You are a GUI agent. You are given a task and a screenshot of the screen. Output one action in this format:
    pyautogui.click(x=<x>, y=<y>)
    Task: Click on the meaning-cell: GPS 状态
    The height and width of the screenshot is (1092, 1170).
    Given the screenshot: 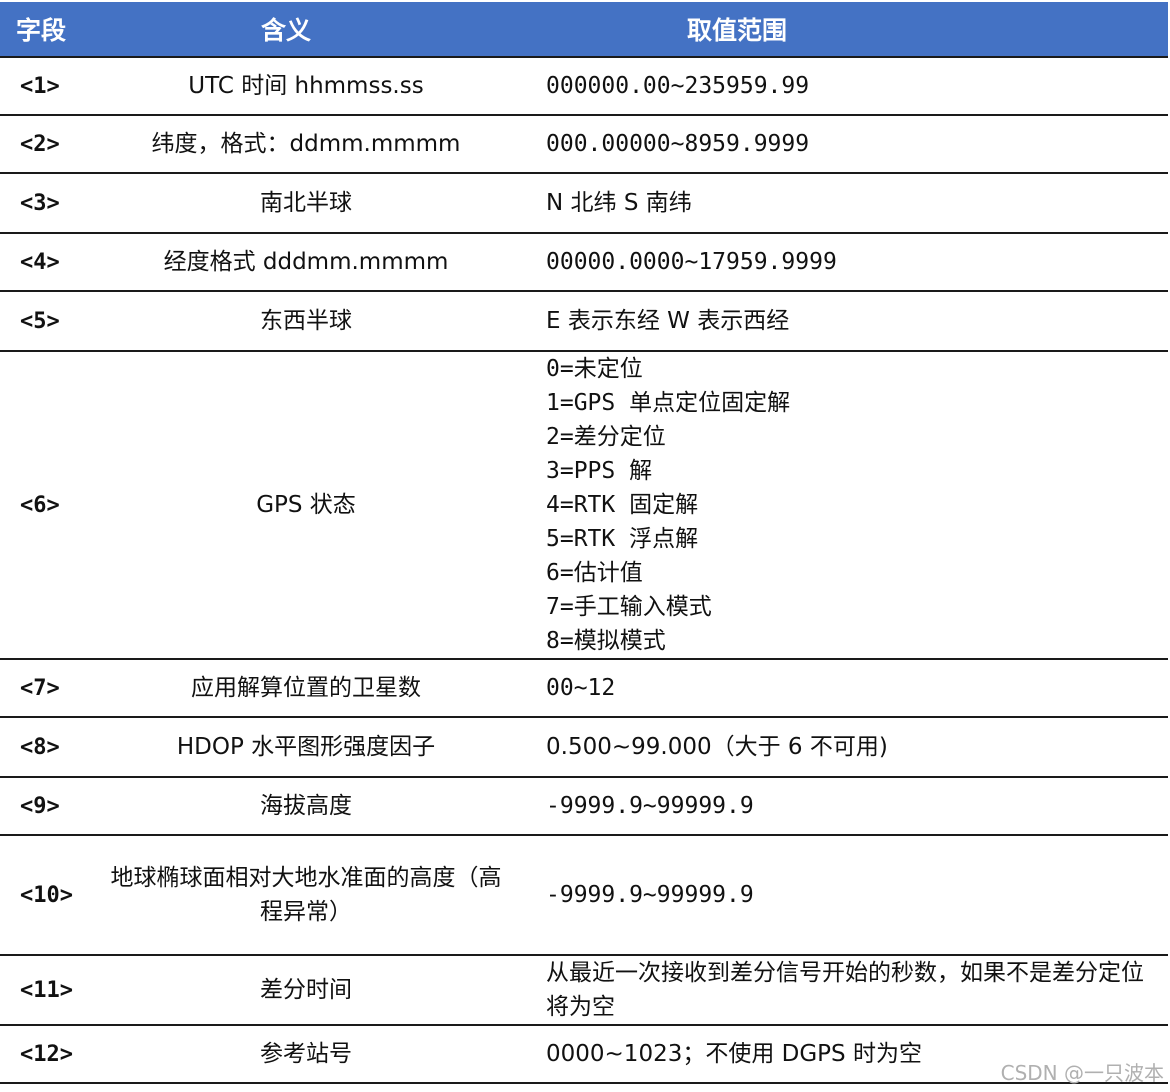 What is the action you would take?
    pyautogui.click(x=311, y=505)
    